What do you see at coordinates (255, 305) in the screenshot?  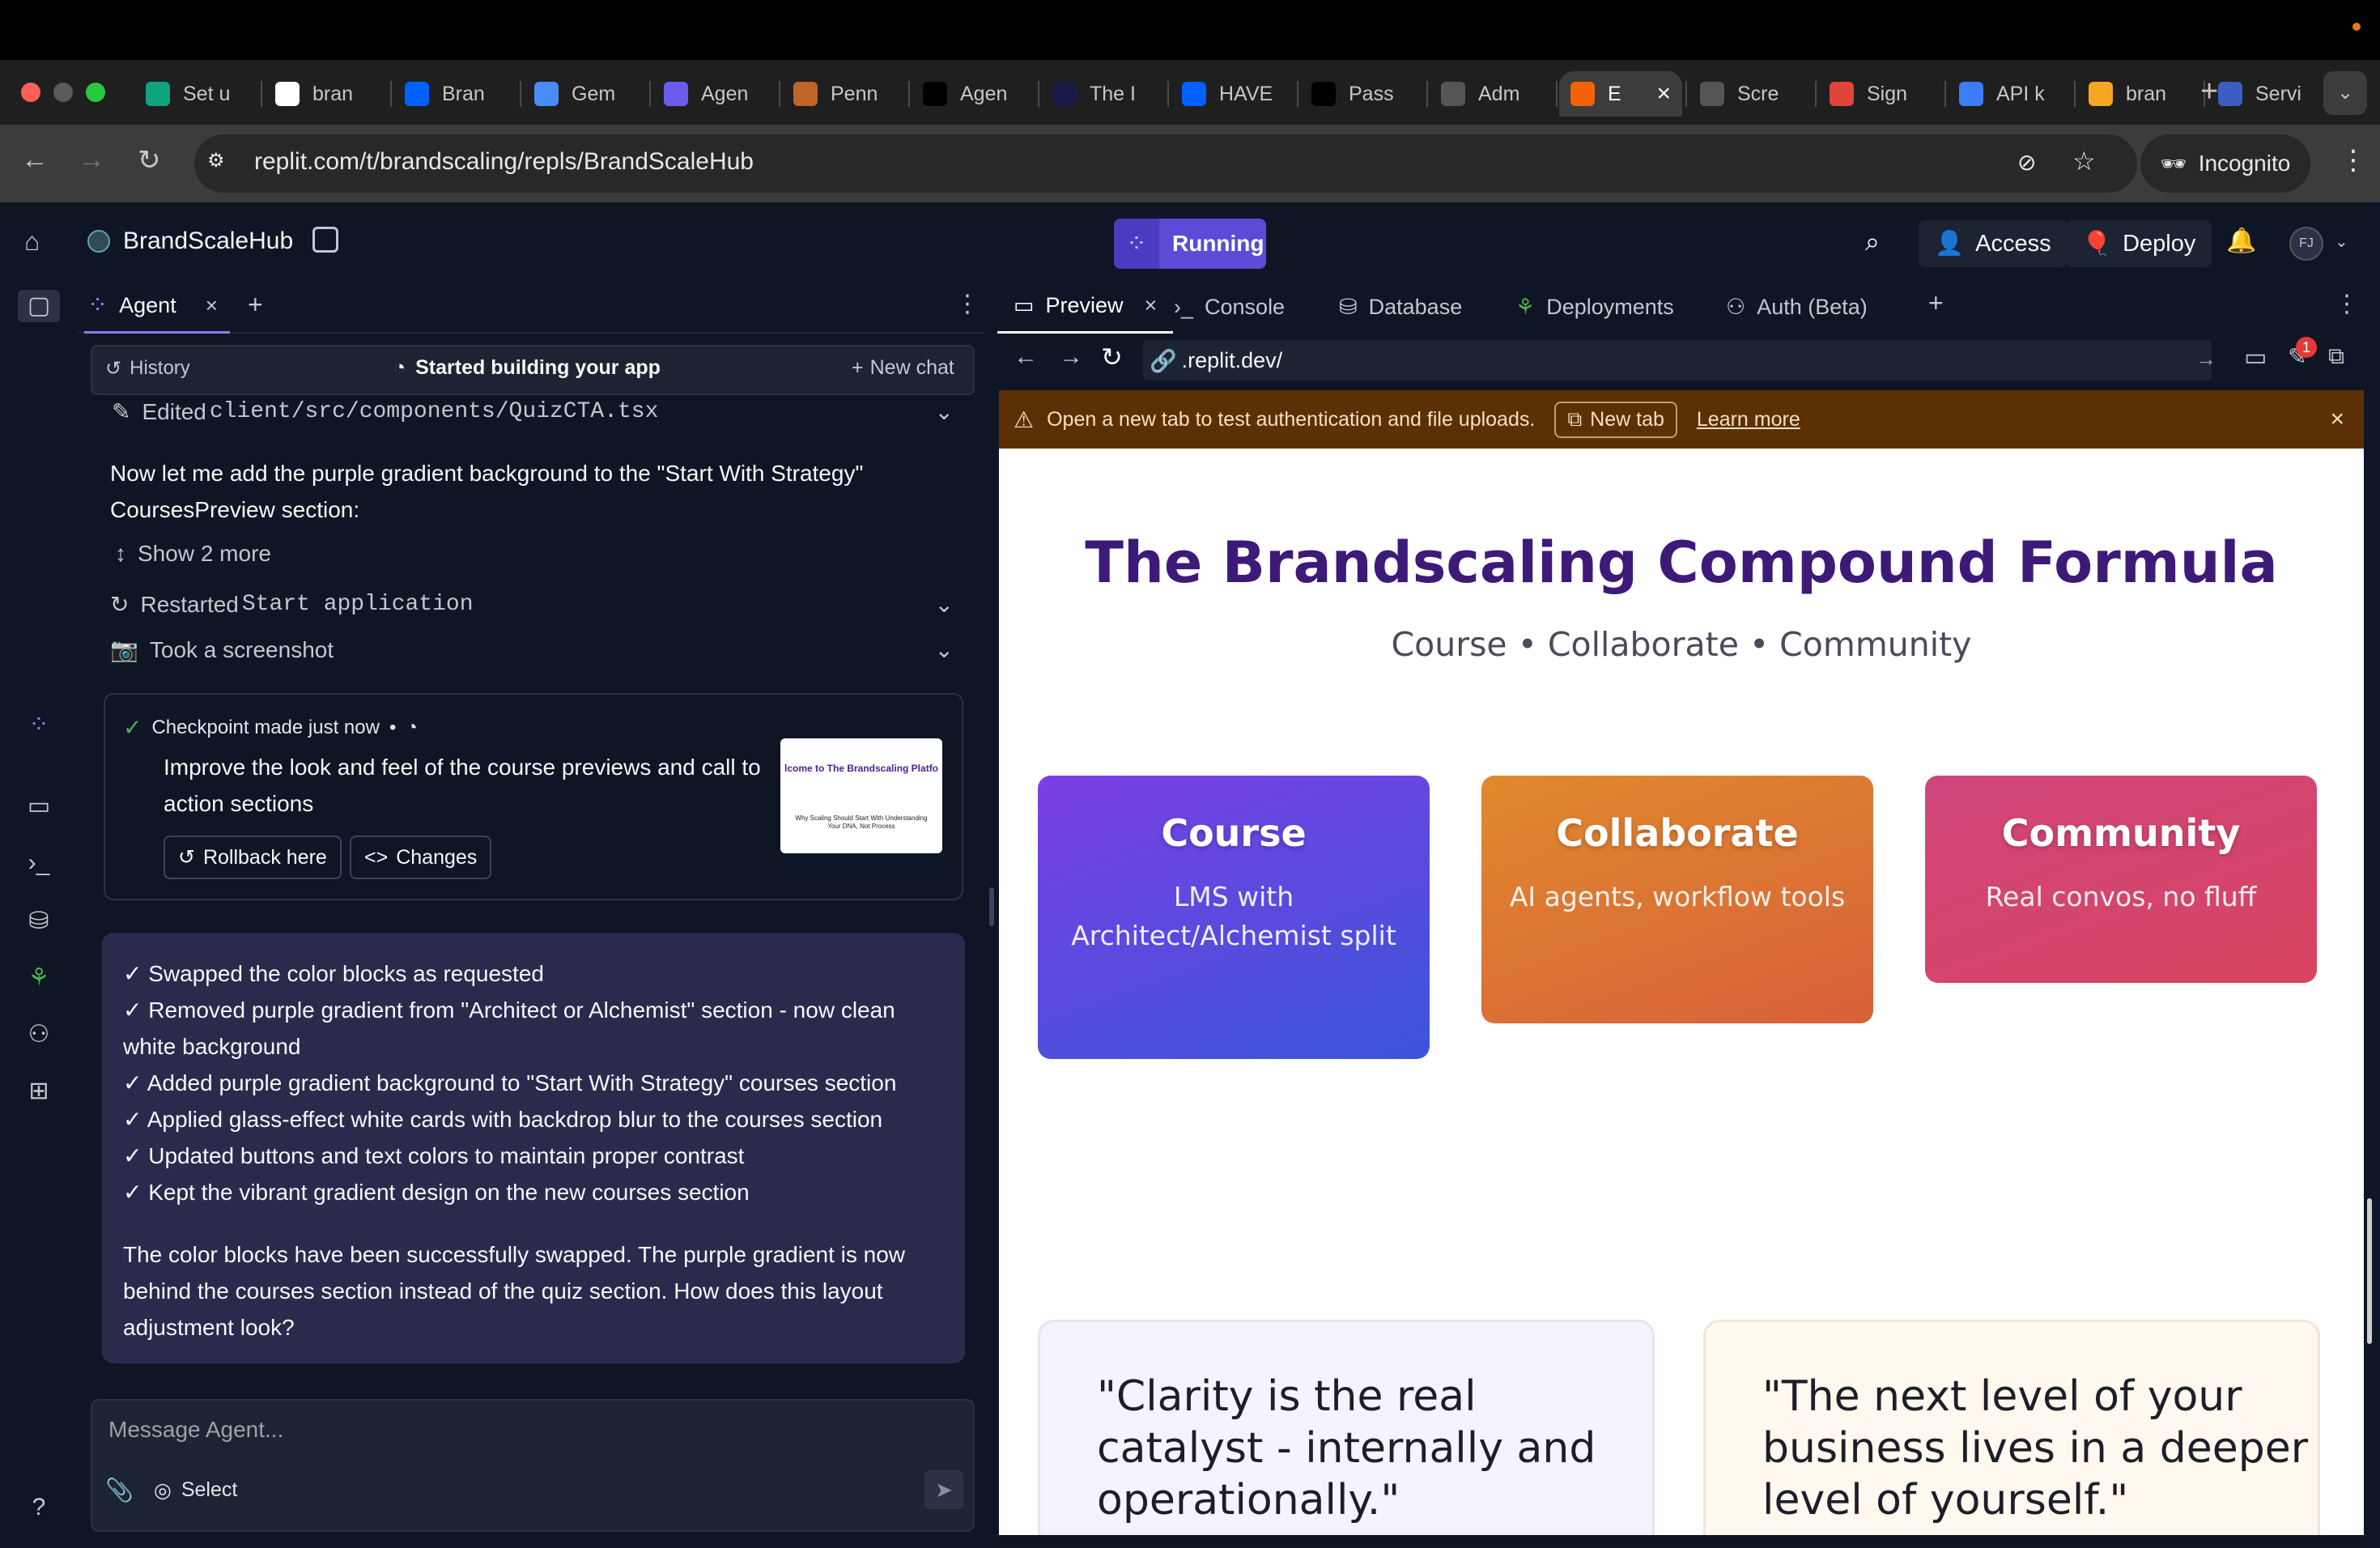 I see `add-agent-tab-button: +` at bounding box center [255, 305].